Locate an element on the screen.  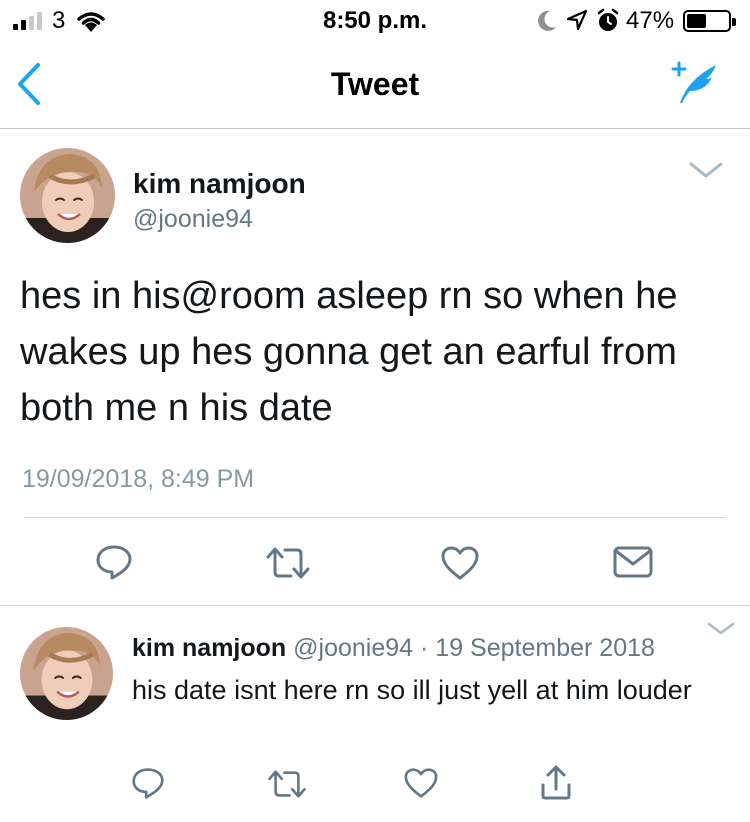
status-bar: 3 8:50 p.m. 47% is located at coordinates (375, 20).